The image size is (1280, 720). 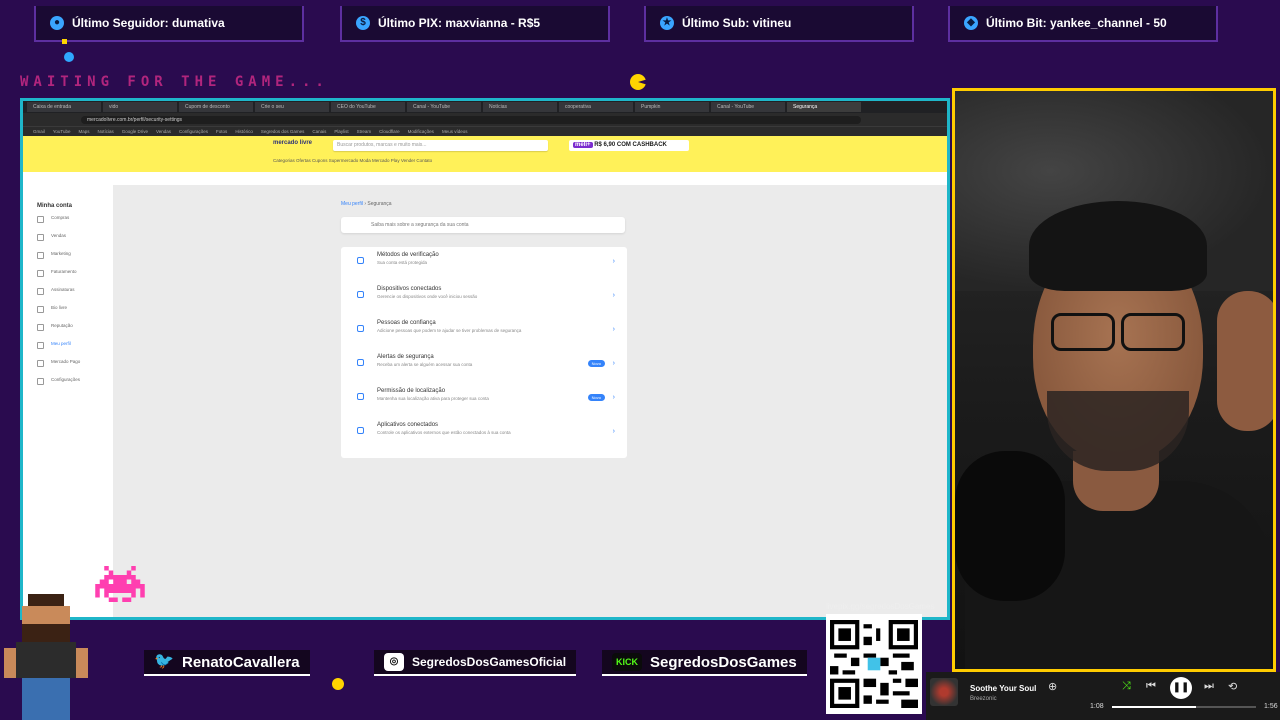 I want to click on alert-last-pix: $ Último PIX: maxvianna - R$5, so click(x=475, y=24).